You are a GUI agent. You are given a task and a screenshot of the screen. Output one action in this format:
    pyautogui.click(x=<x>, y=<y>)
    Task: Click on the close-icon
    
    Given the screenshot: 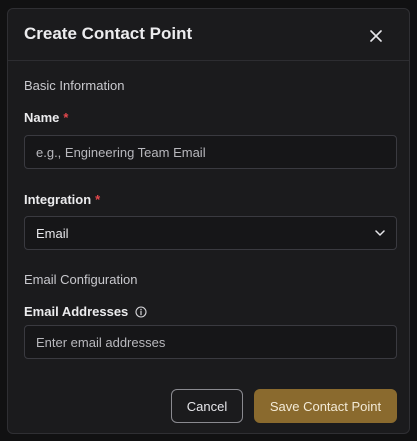 What is the action you would take?
    pyautogui.click(x=376, y=36)
    